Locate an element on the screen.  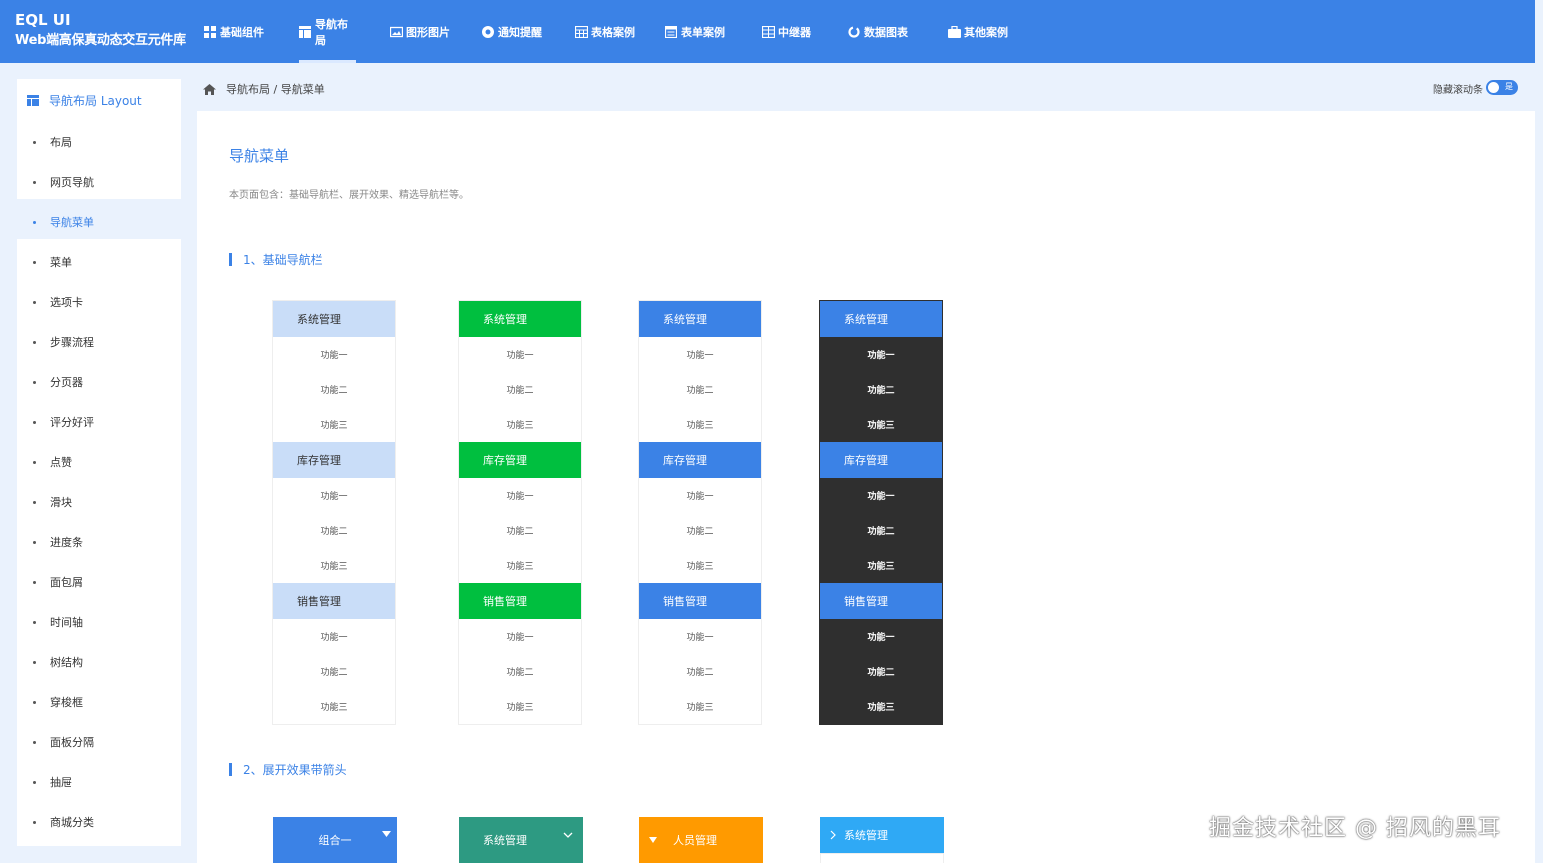
sidebar-item-tree: 树结构 is located at coordinates (58, 662).